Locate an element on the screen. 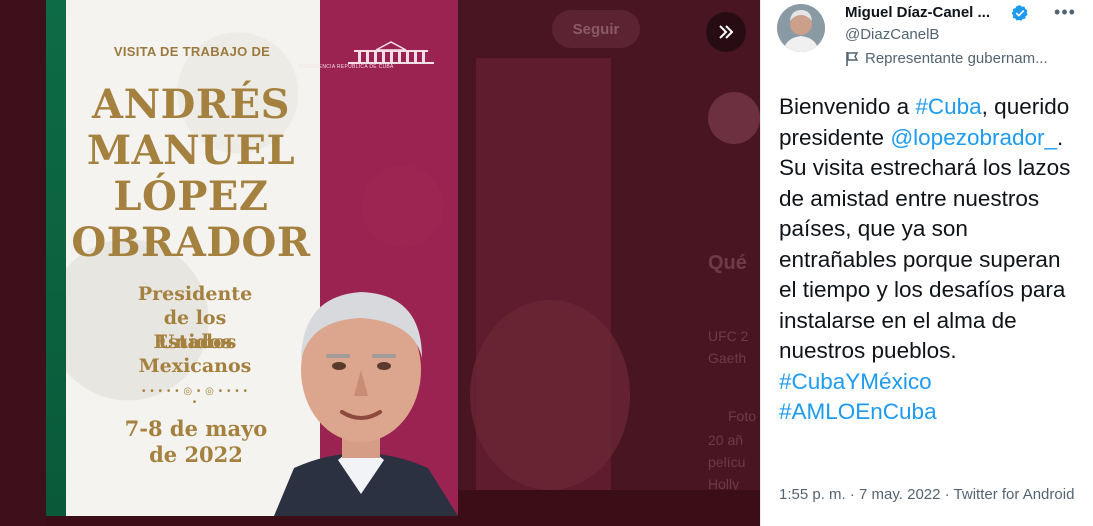 This screenshot has width=1093, height=526. poster-date-line: 7-8 de mayo is located at coordinates (196, 428).